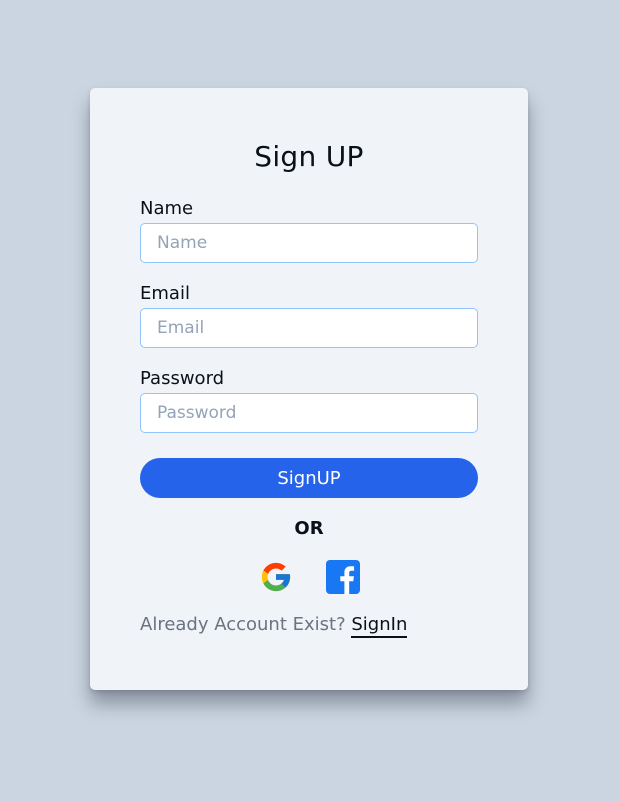 The height and width of the screenshot is (801, 619). What do you see at coordinates (379, 626) in the screenshot?
I see `signin-link: SignIn` at bounding box center [379, 626].